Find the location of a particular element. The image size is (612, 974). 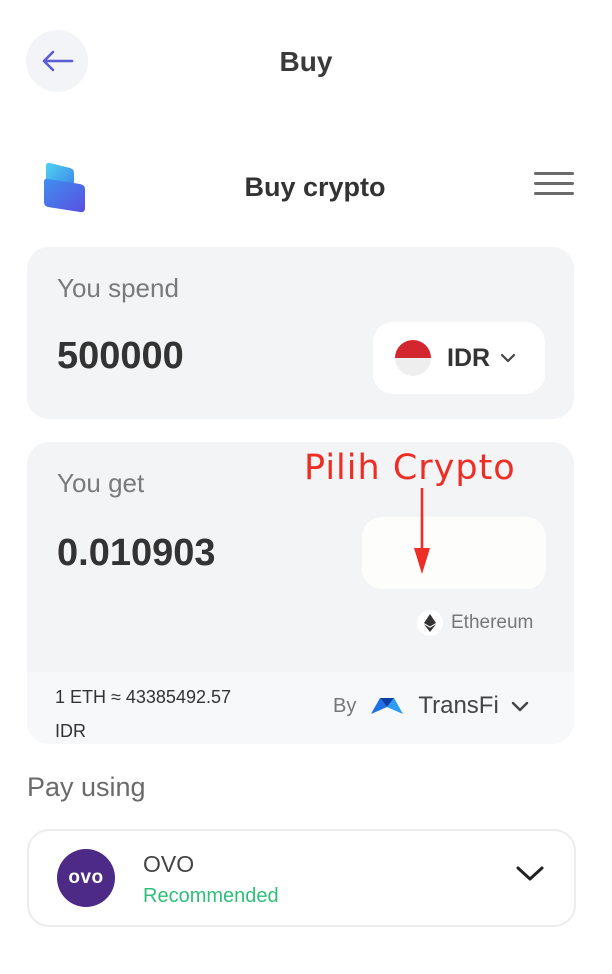

provider-select: By TransFi is located at coordinates (431, 706).